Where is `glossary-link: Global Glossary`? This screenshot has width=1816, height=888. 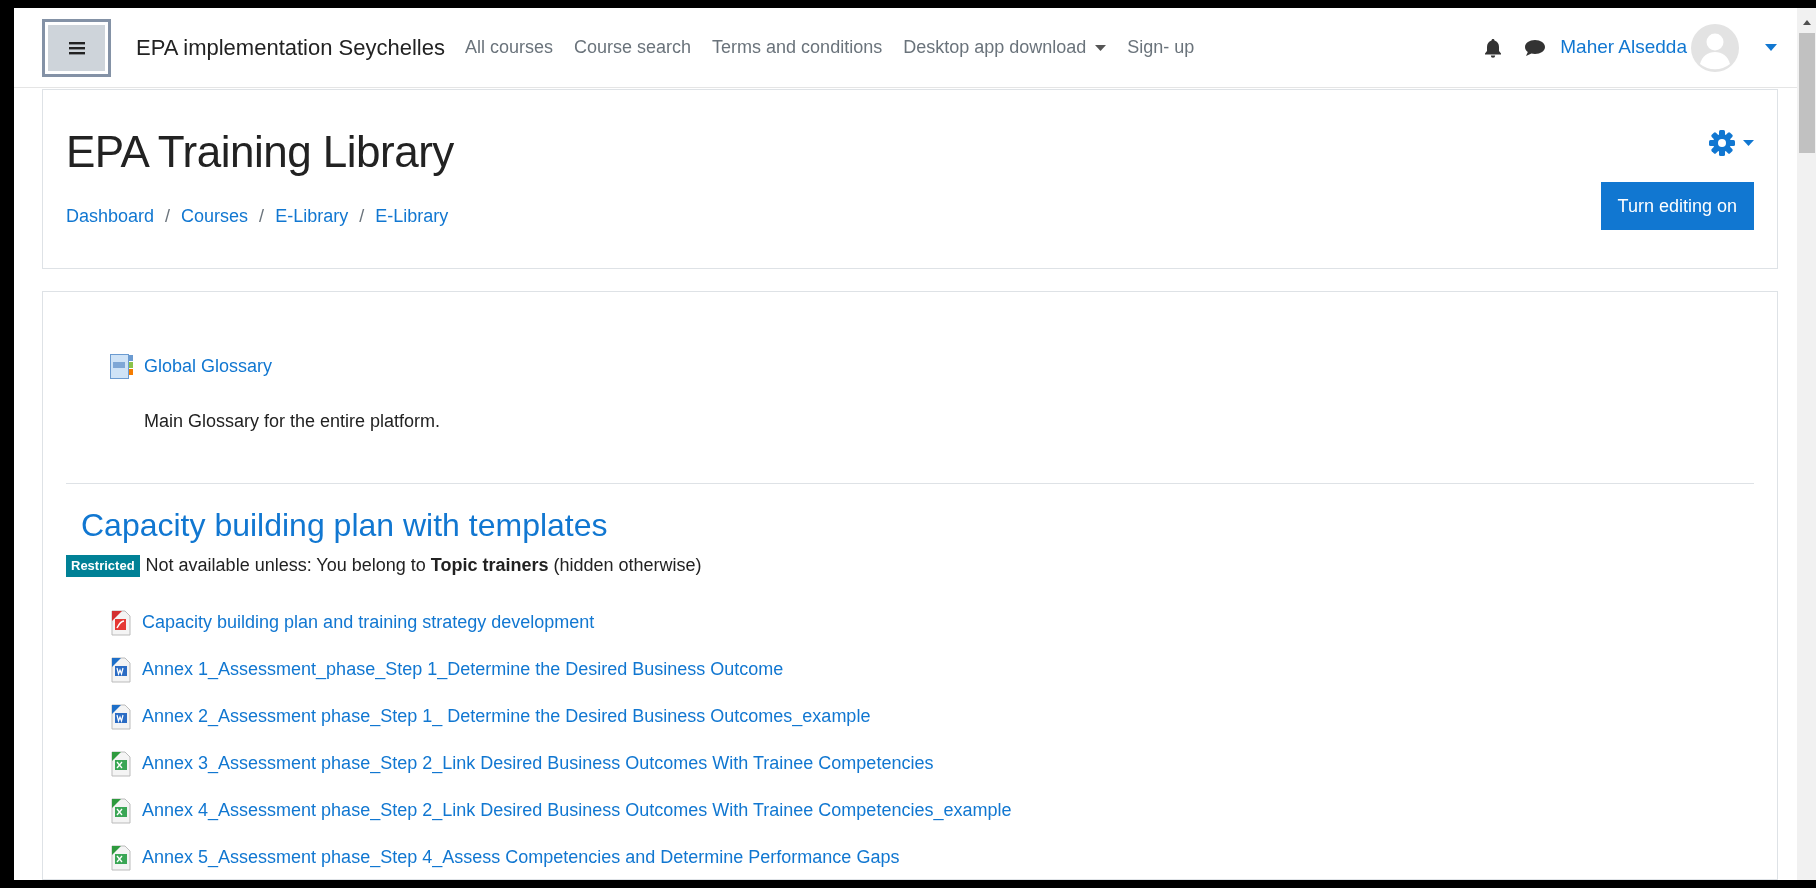
glossary-link: Global Glossary is located at coordinates (208, 366).